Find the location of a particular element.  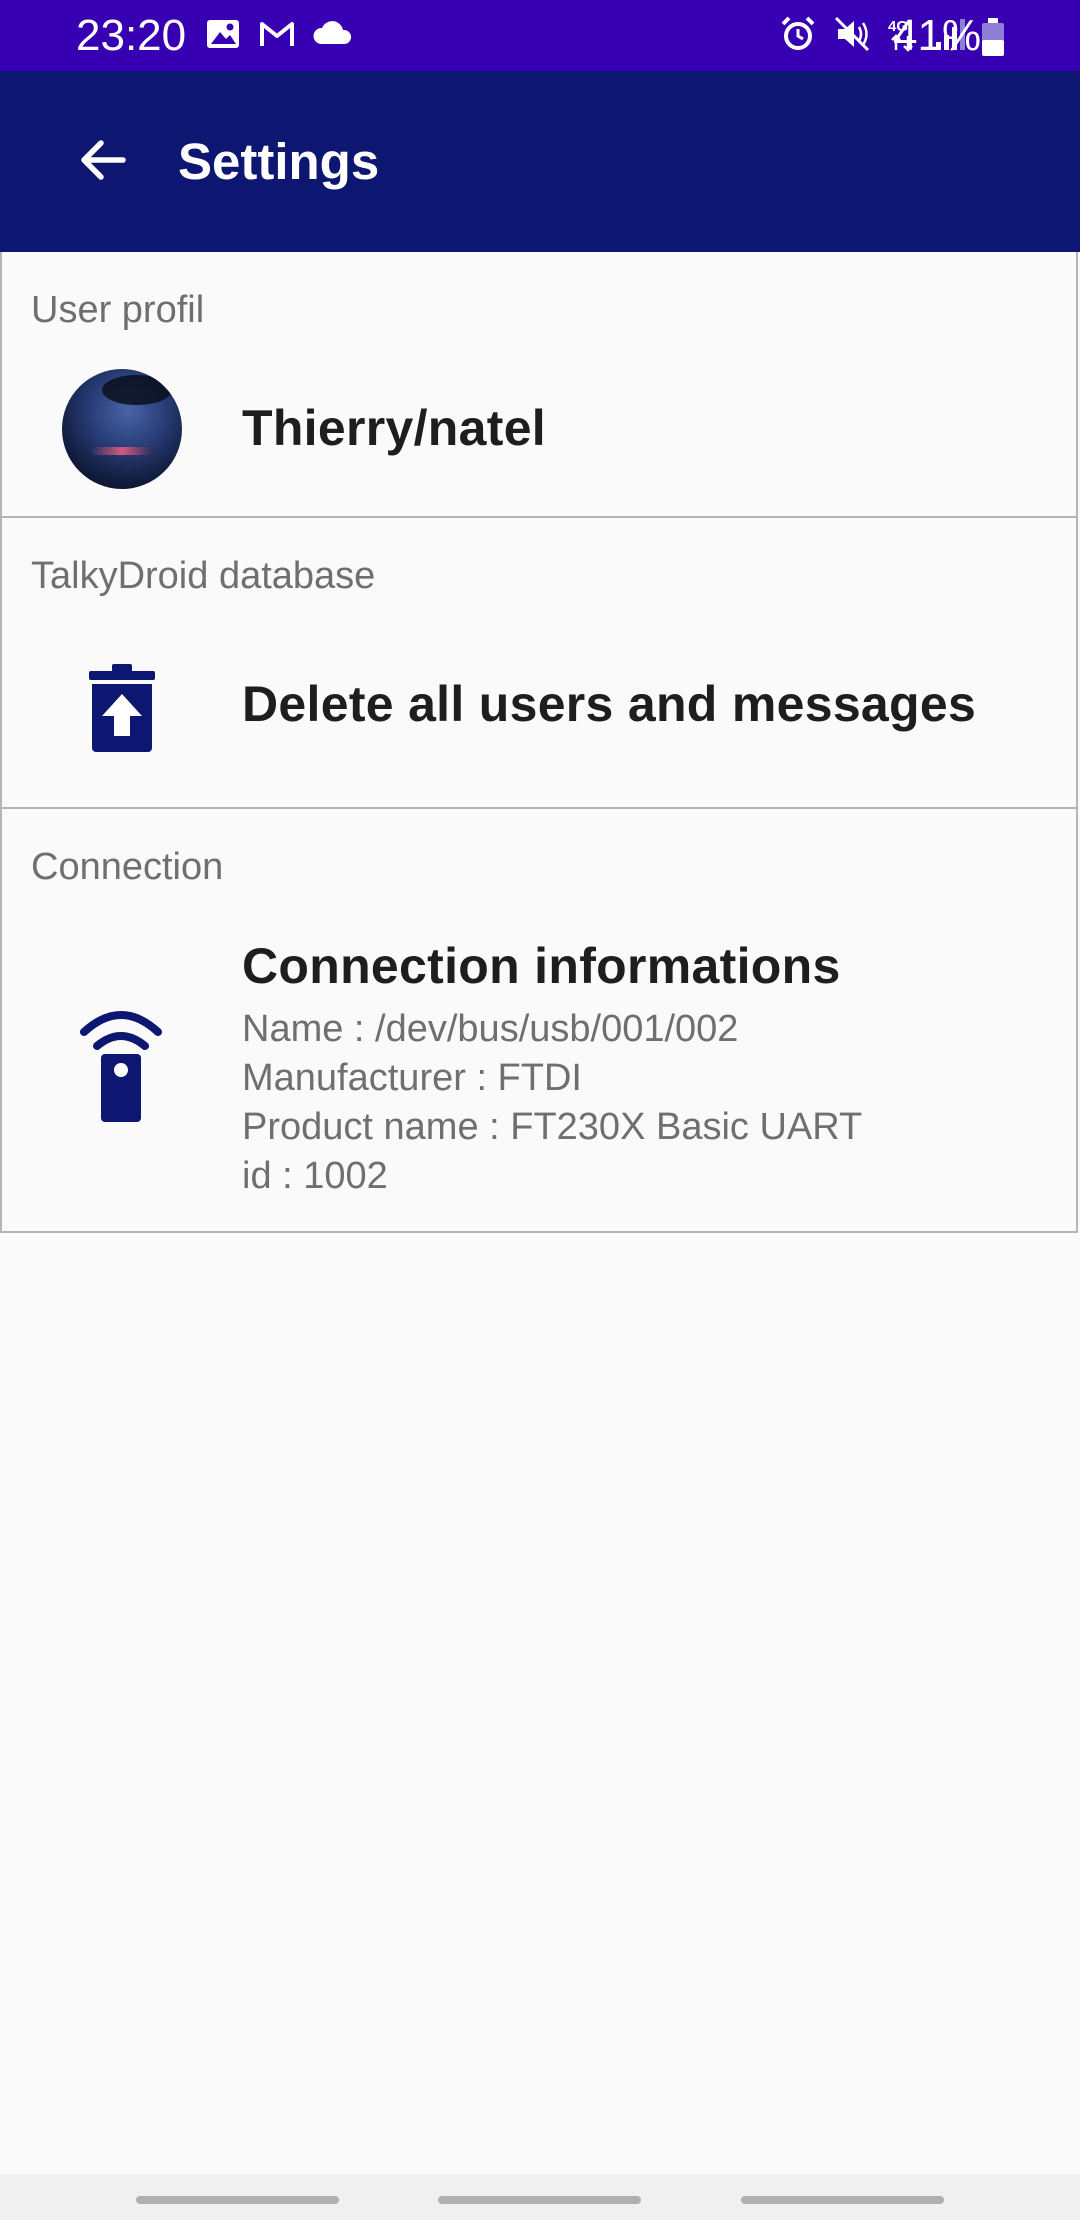

delete-all-button: Delete all users and messages is located at coordinates (609, 704).